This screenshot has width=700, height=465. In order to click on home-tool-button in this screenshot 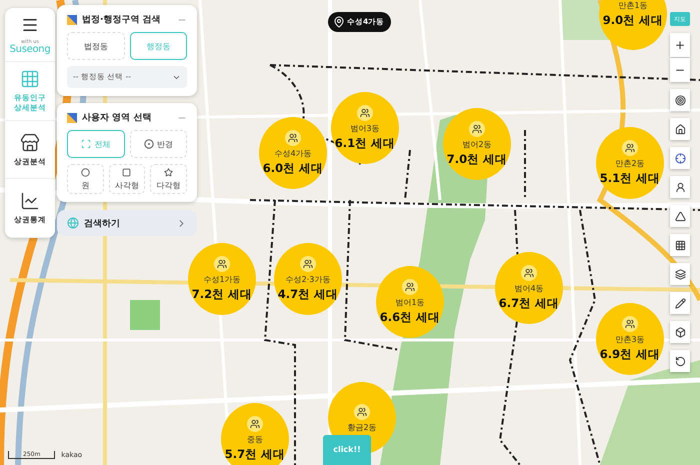, I will do `click(680, 129)`.